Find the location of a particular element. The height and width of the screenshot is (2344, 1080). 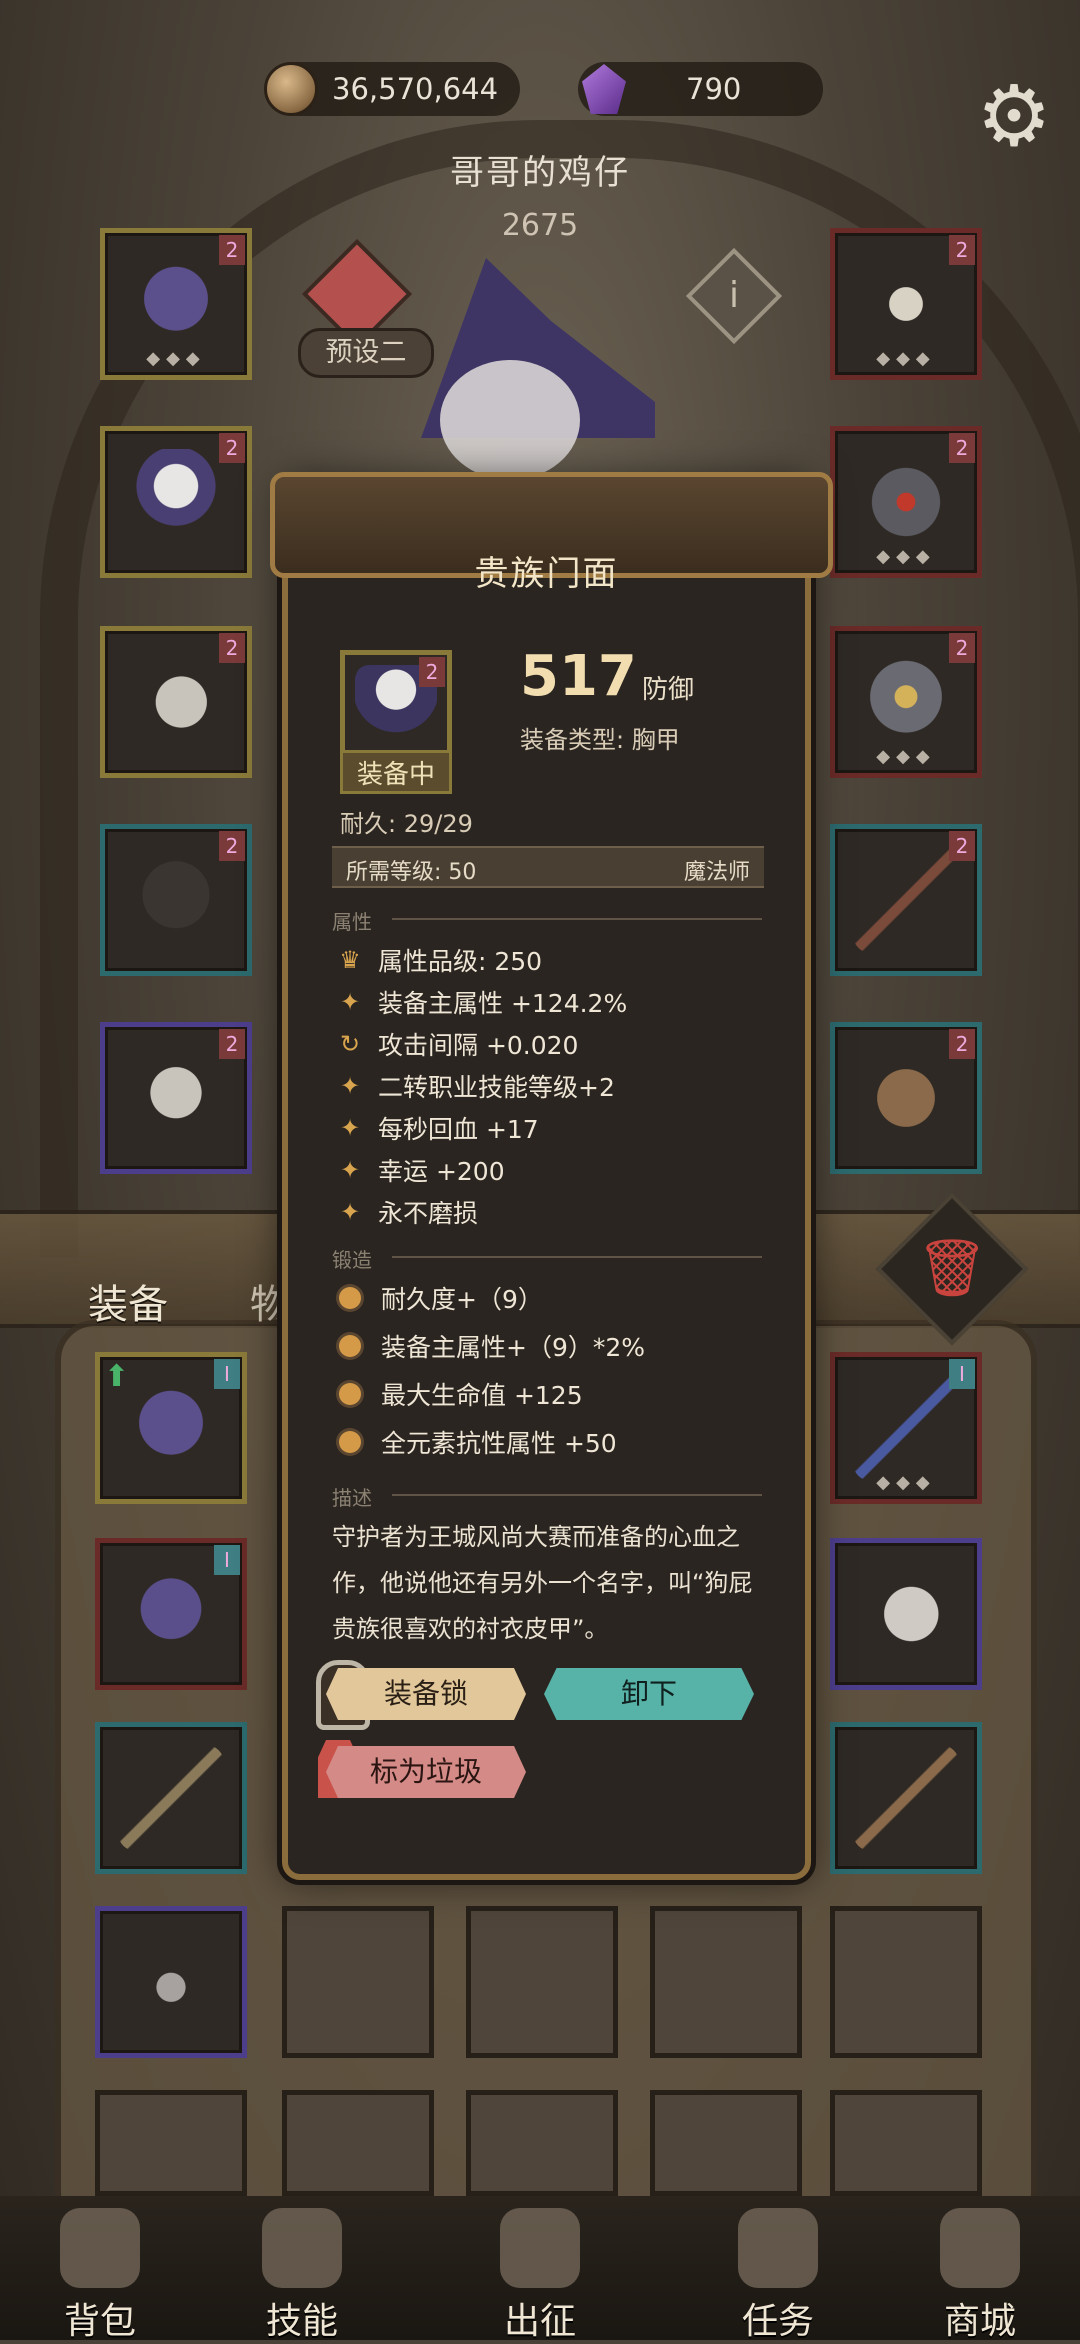

section-description: 描述 is located at coordinates (547, 1496).